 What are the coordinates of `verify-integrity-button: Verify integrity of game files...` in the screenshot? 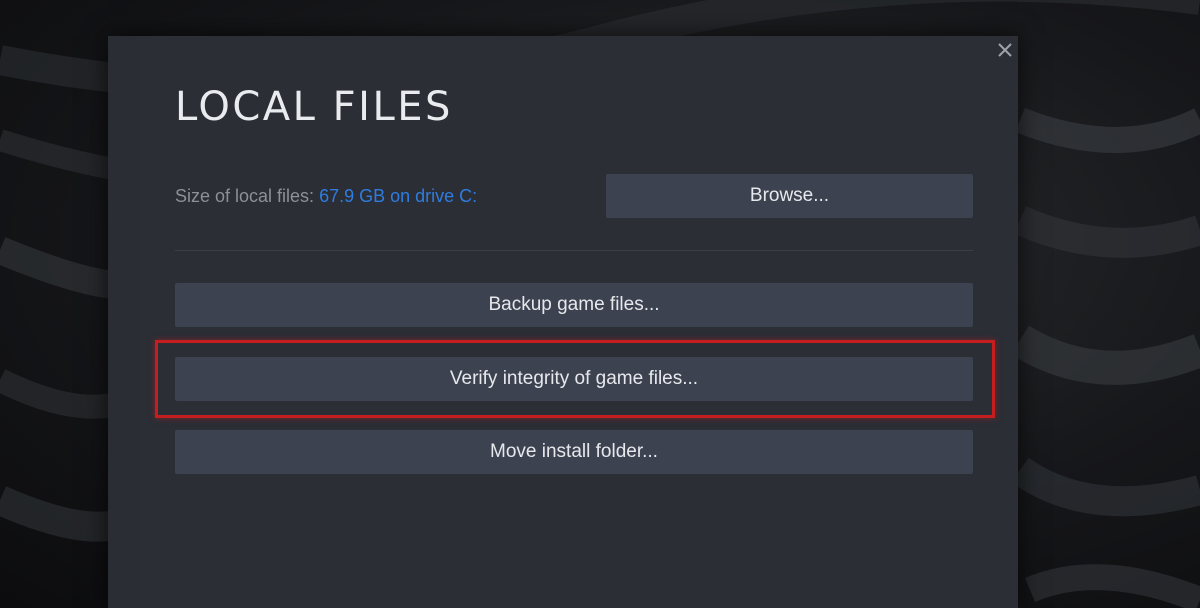 It's located at (574, 379).